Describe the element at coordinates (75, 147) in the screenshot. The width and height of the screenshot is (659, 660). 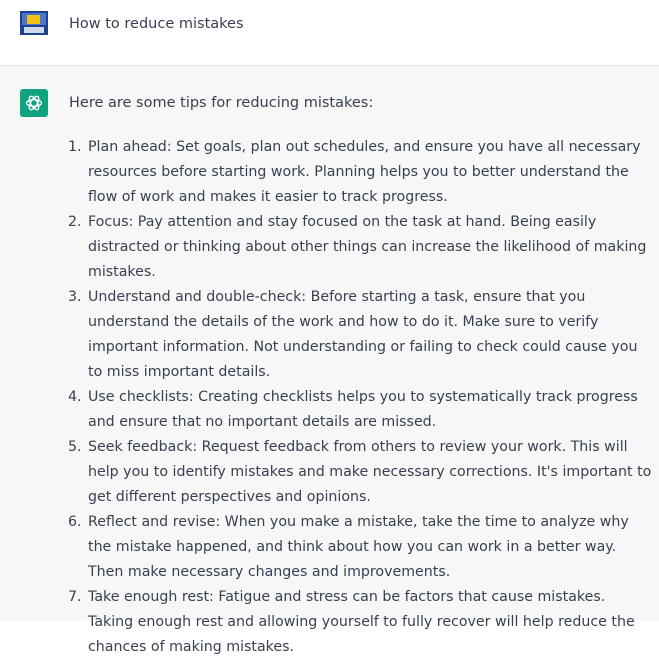
I see `list-item-number: 1.` at that location.